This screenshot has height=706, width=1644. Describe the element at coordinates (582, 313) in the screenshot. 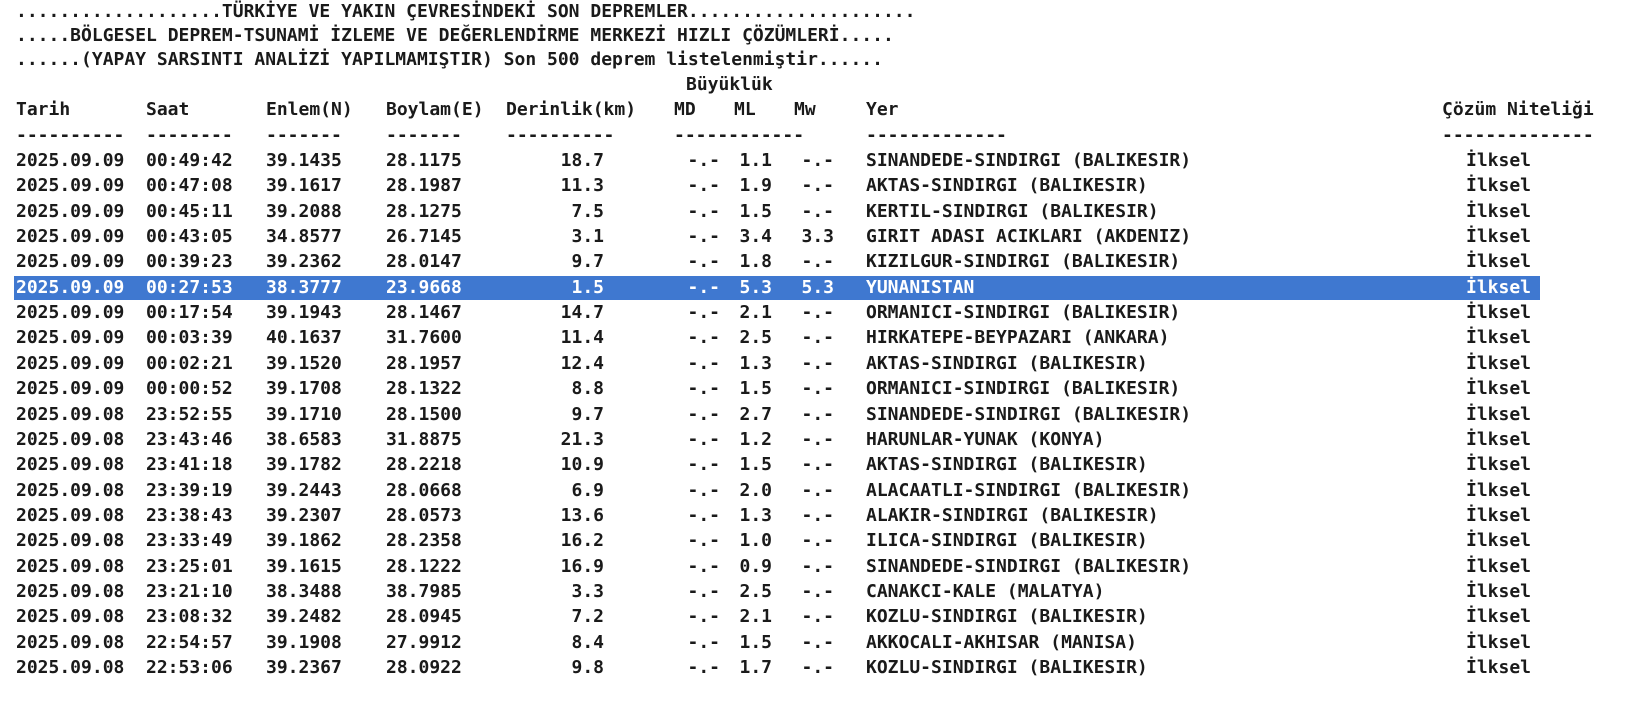

I see `cell-depth: 14.7` at that location.